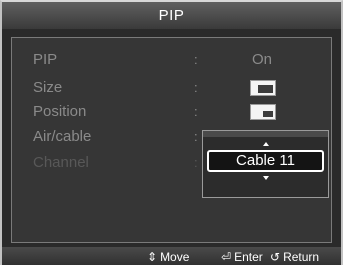 This screenshot has height=265, width=343. What do you see at coordinates (175, 257) in the screenshot?
I see `hint-move-label: Move` at bounding box center [175, 257].